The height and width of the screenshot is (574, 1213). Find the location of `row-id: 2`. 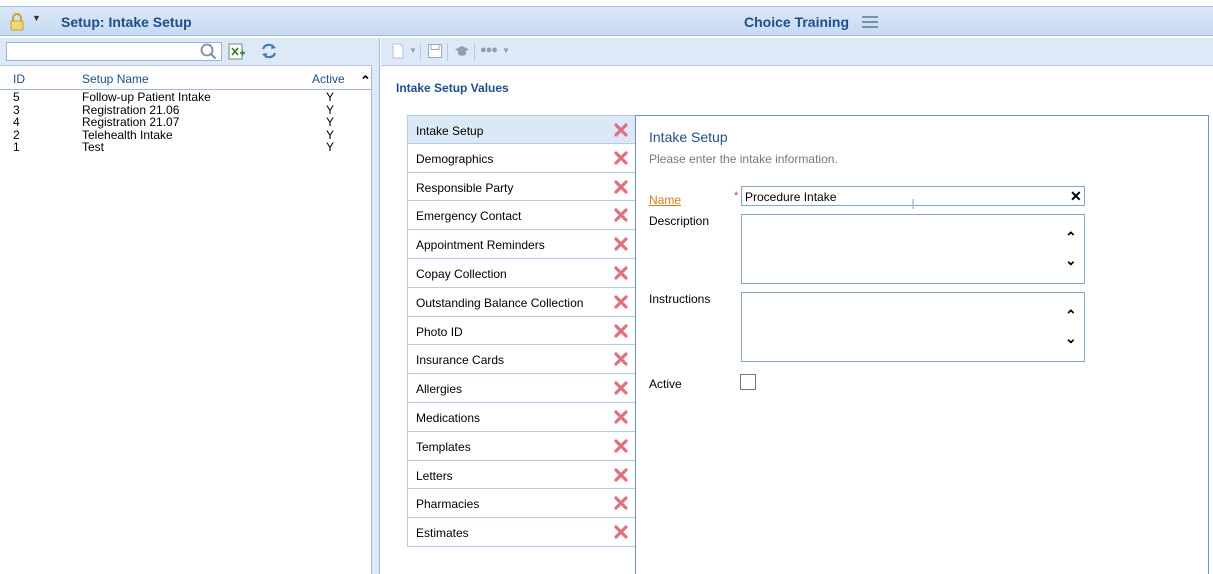

row-id: 2 is located at coordinates (16, 134).